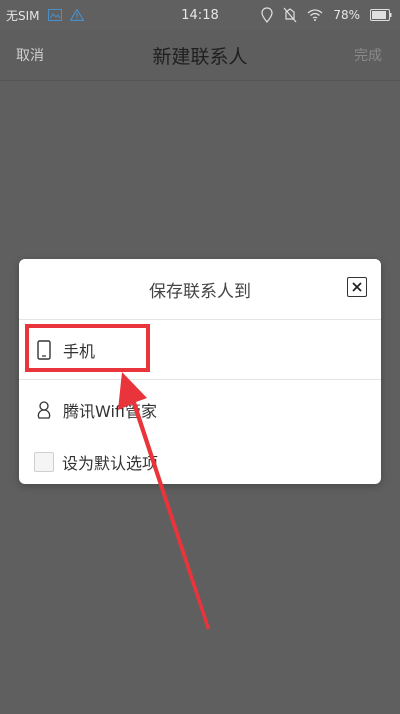 Image resolution: width=400 pixels, height=714 pixels. I want to click on status-bar: 无SIM 14:18 78%, so click(200, 15).